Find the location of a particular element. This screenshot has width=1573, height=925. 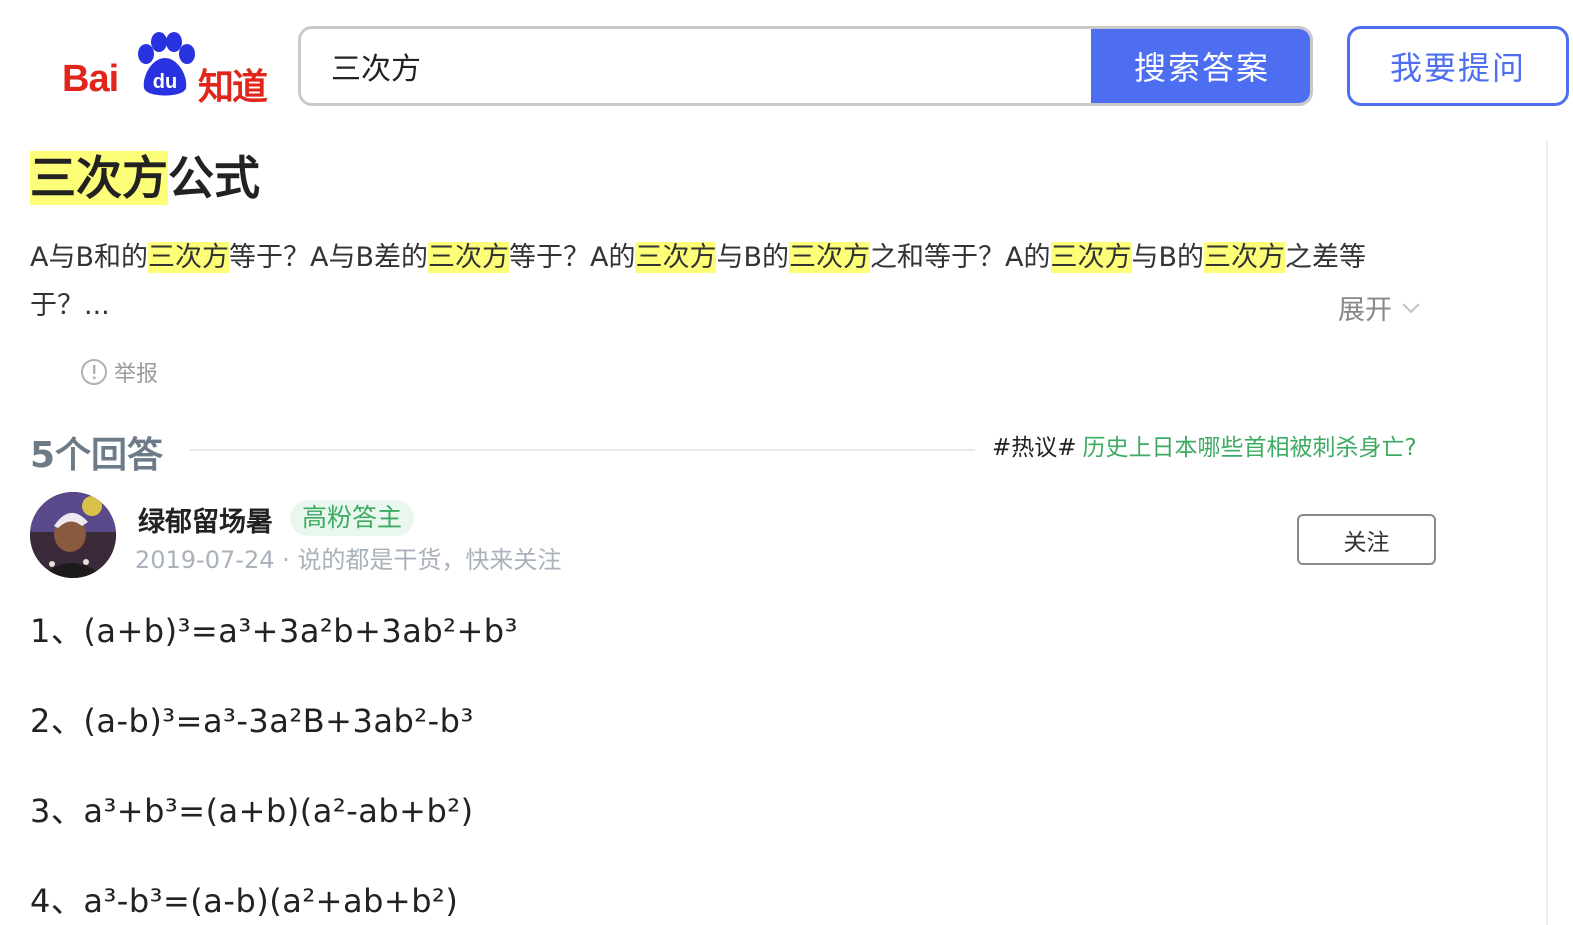

report-label: 举报 is located at coordinates (136, 374).